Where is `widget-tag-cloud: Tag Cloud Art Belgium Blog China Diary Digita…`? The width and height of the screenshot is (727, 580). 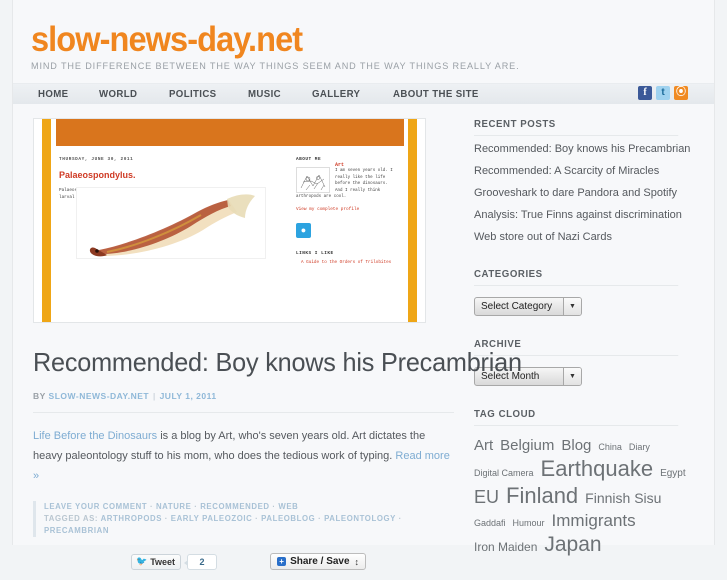
widget-tag-cloud: Tag Cloud Art Belgium Blog China Diary Digita… is located at coordinates (585, 483).